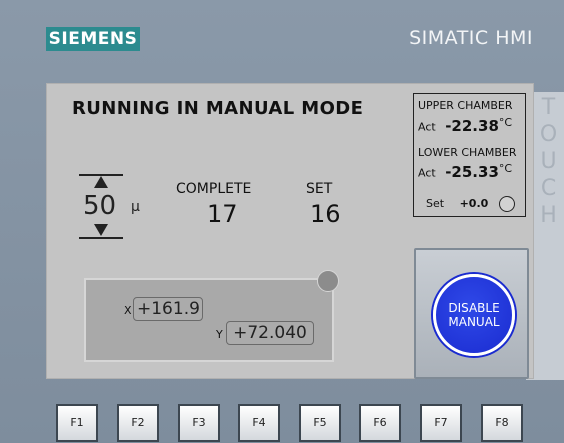 This screenshot has height=443, width=564. Describe the element at coordinates (135, 207) in the screenshot. I see `thickness-unit: μ` at that location.